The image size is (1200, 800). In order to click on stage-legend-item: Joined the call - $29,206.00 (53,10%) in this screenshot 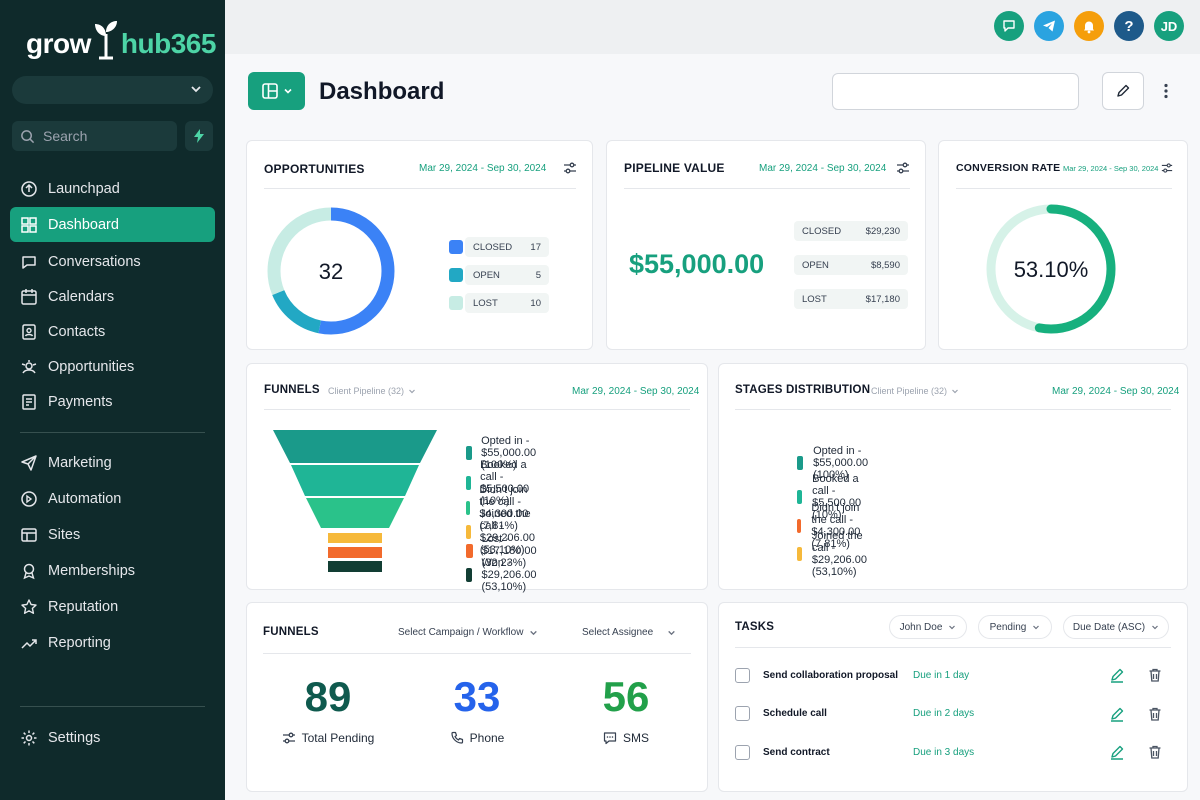, I will do `click(836, 554)`.